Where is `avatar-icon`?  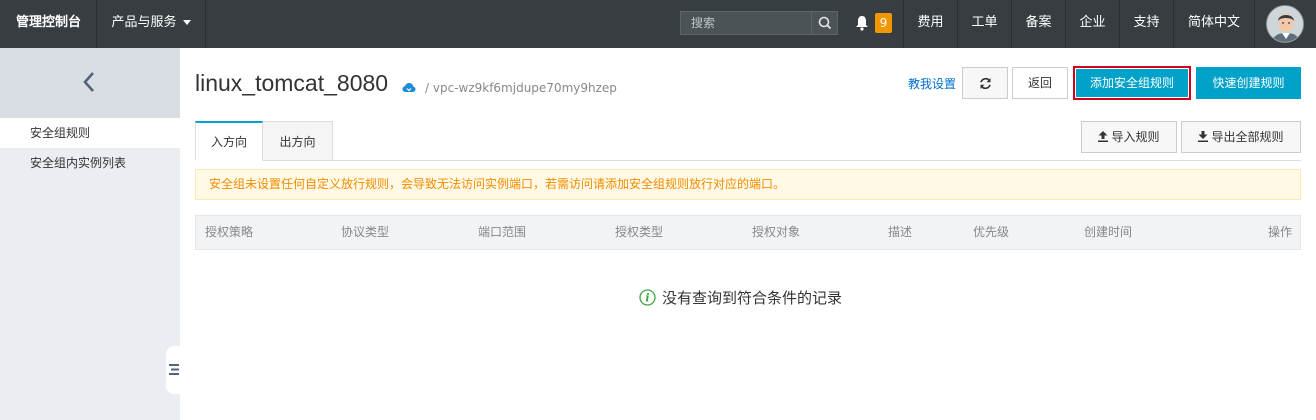 avatar-icon is located at coordinates (1285, 24).